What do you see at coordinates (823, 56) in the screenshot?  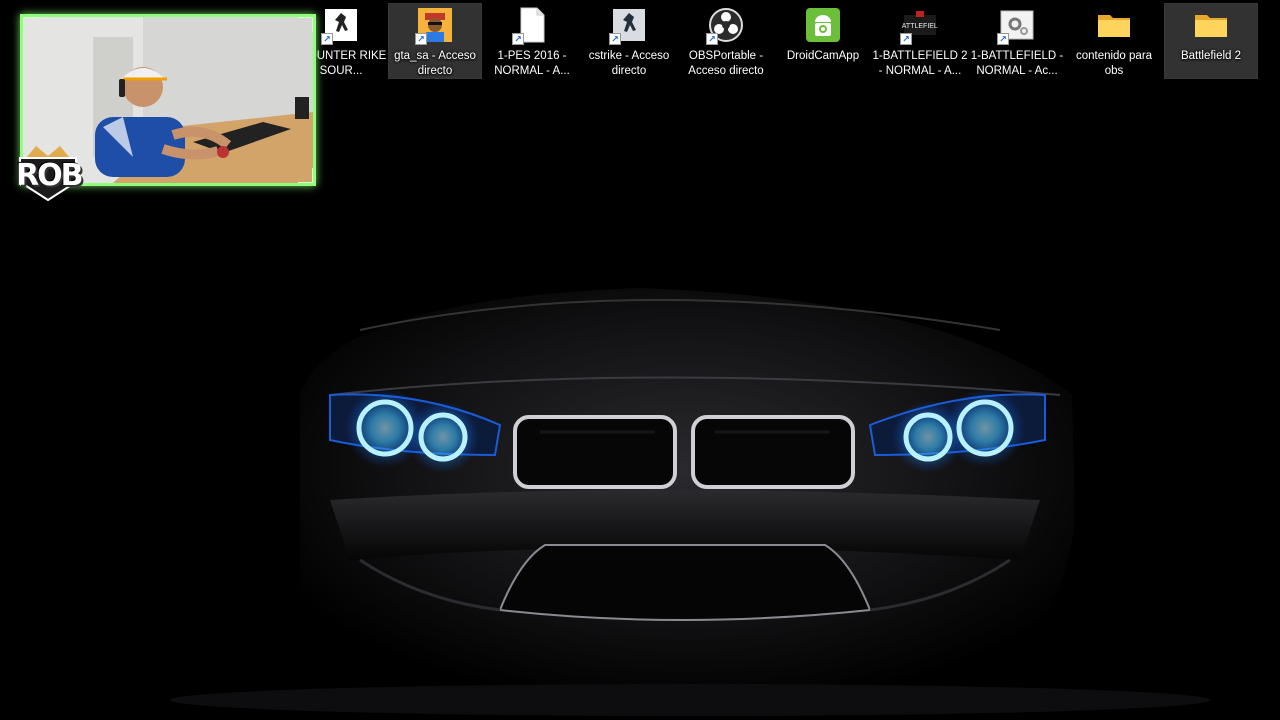 I see `desktop-icon-label: DroidCamApp` at bounding box center [823, 56].